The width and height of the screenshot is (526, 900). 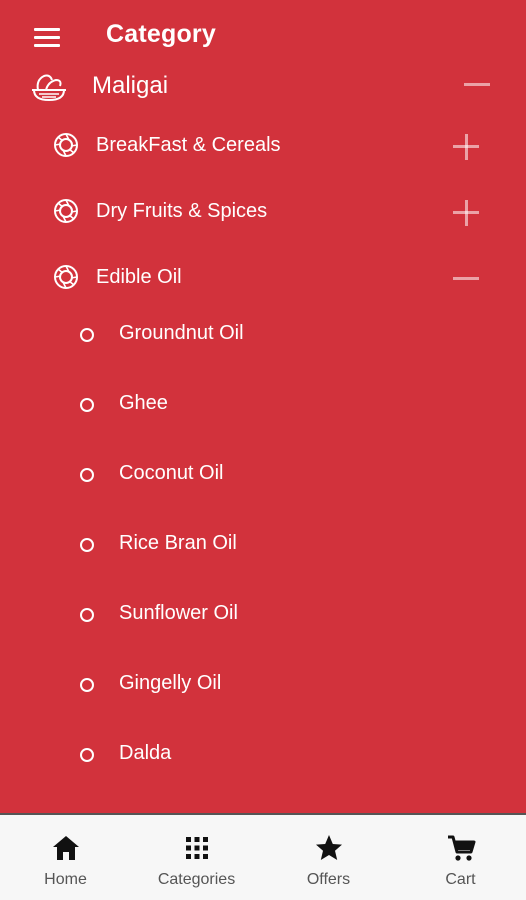 I want to click on nav-cart: Cart, so click(x=460, y=857).